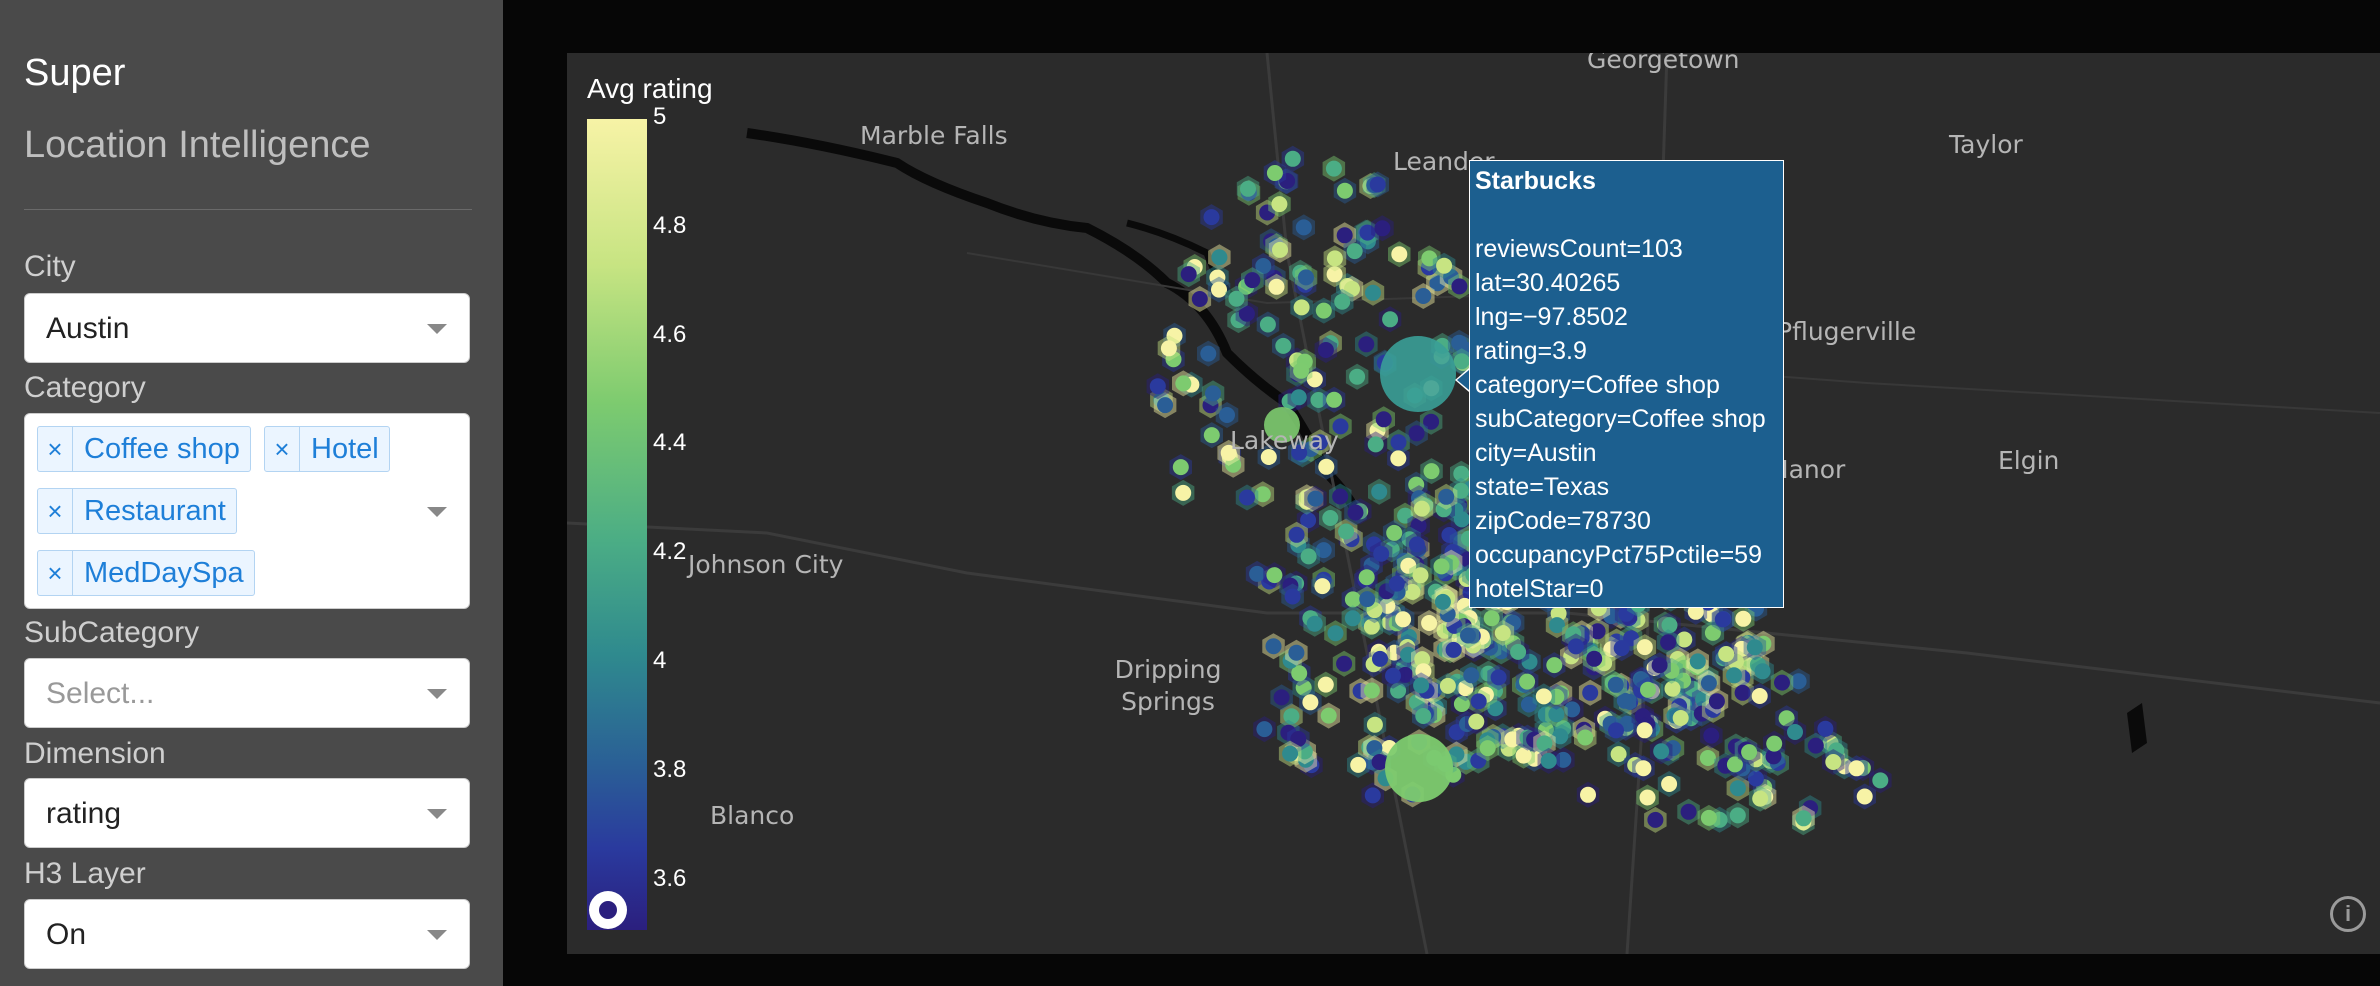 The width and height of the screenshot is (2380, 986). I want to click on mapbox-logo-icon, so click(608, 910).